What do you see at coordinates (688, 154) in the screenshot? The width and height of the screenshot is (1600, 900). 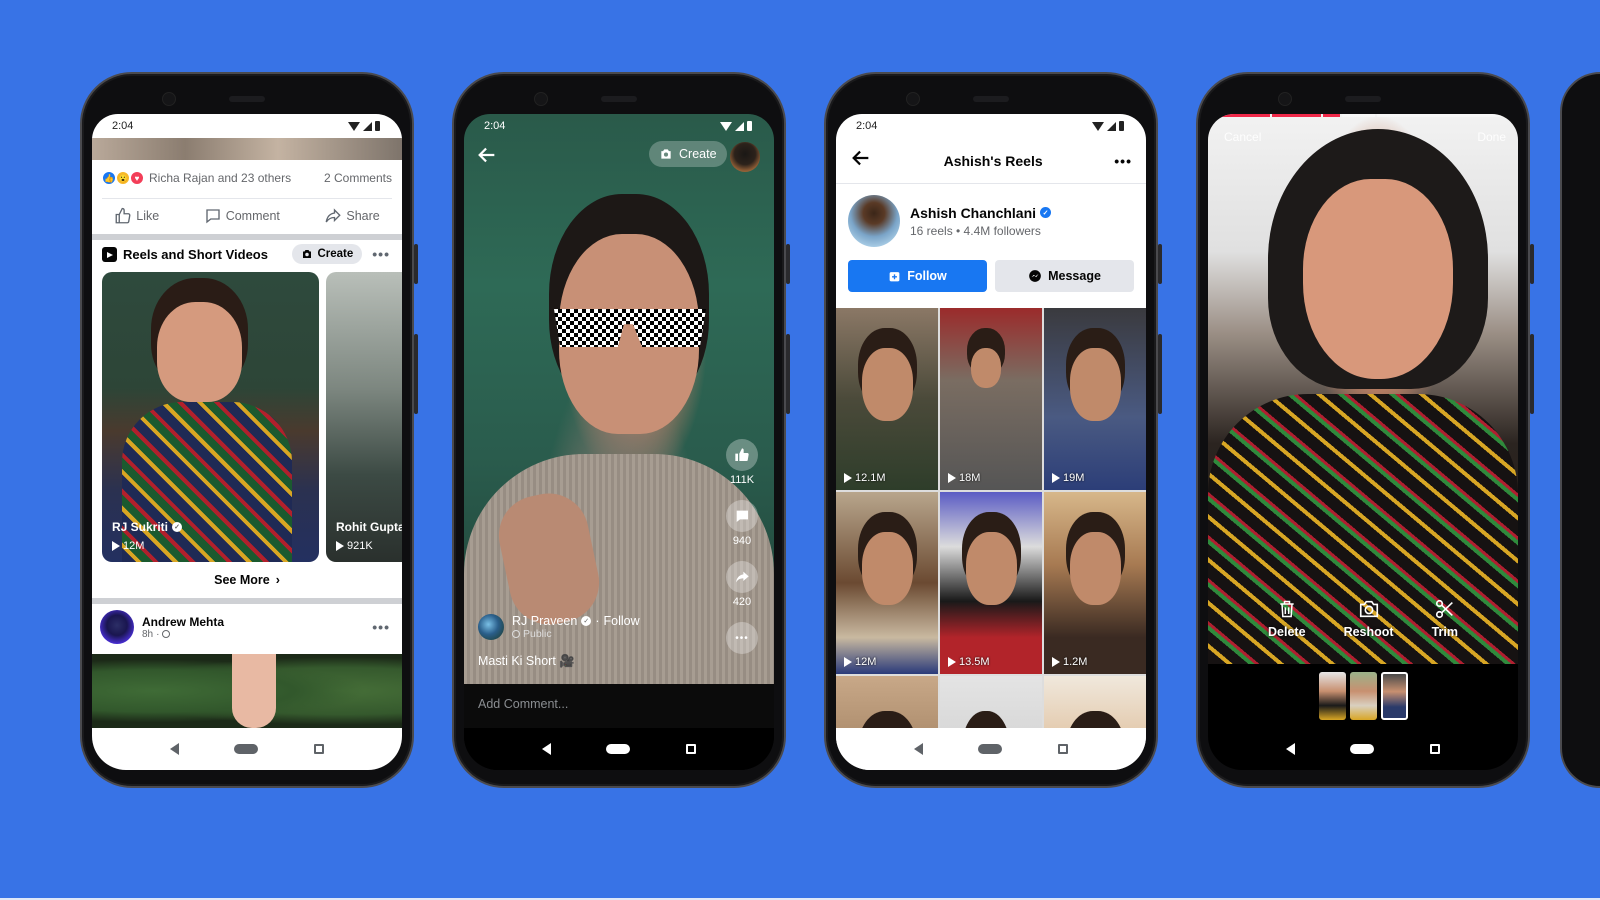 I see `create-reel-button: Create` at bounding box center [688, 154].